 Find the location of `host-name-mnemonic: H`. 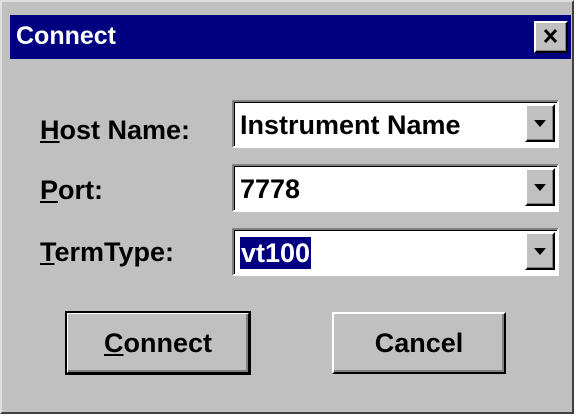

host-name-mnemonic: H is located at coordinates (50, 130).